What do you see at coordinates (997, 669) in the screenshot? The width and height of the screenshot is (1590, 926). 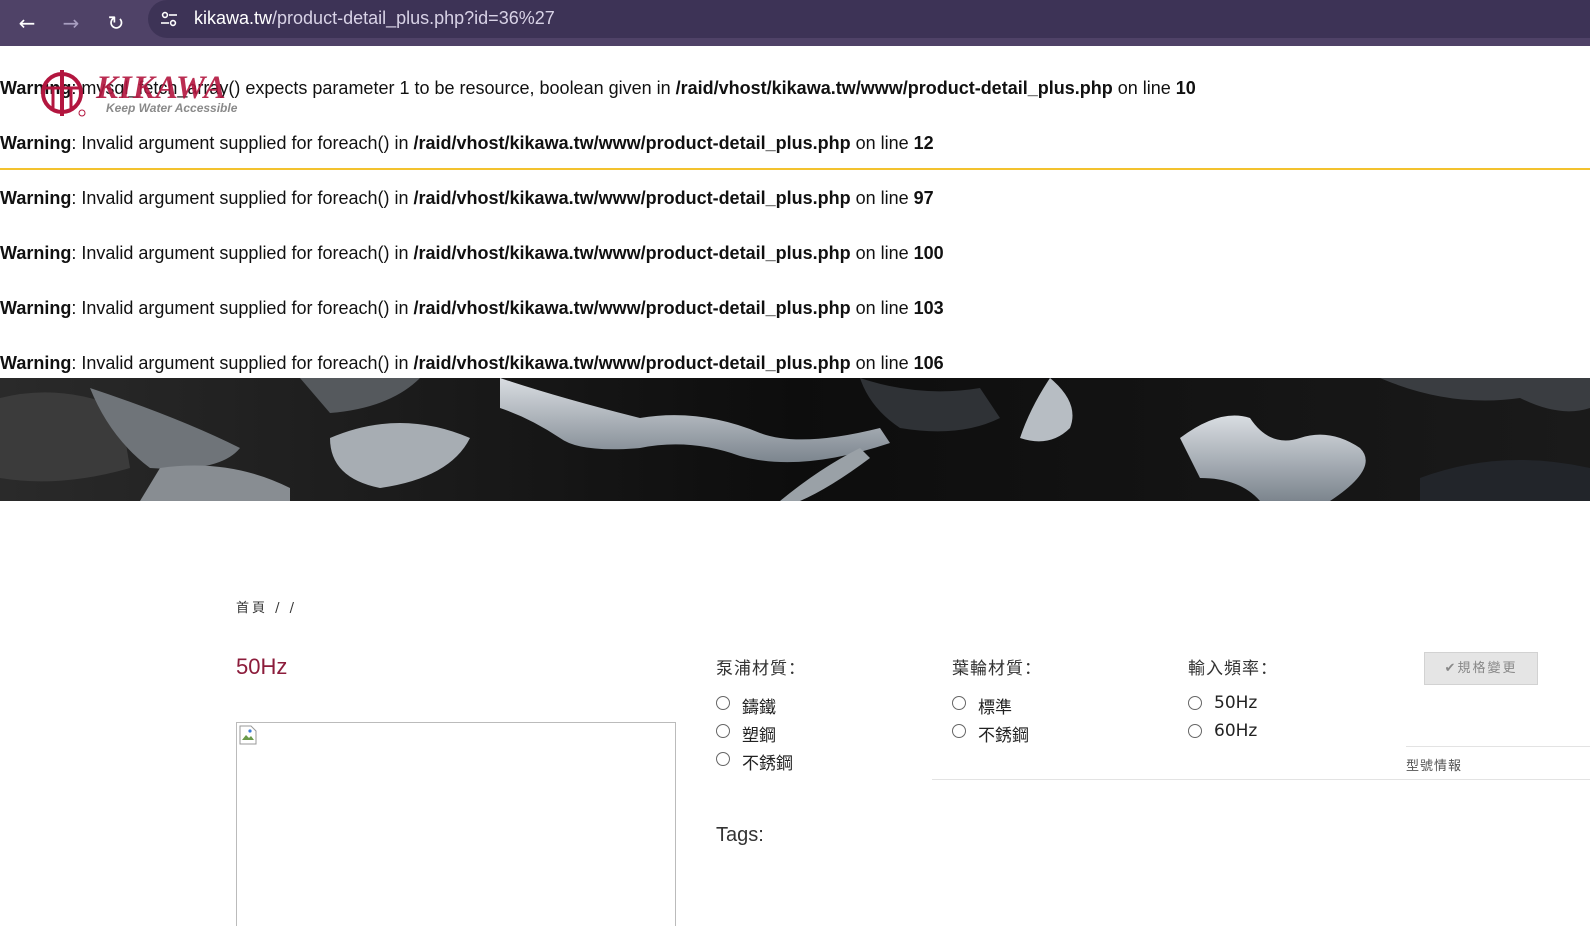 I see `impeller-material-title: 葉輪材質：` at bounding box center [997, 669].